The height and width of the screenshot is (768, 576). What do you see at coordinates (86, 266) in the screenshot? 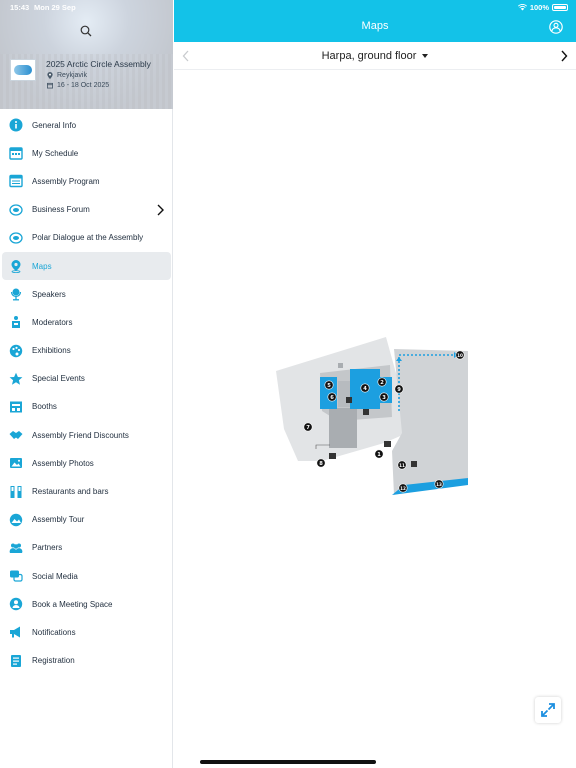
I see `sidebar-item-maps: Maps` at bounding box center [86, 266].